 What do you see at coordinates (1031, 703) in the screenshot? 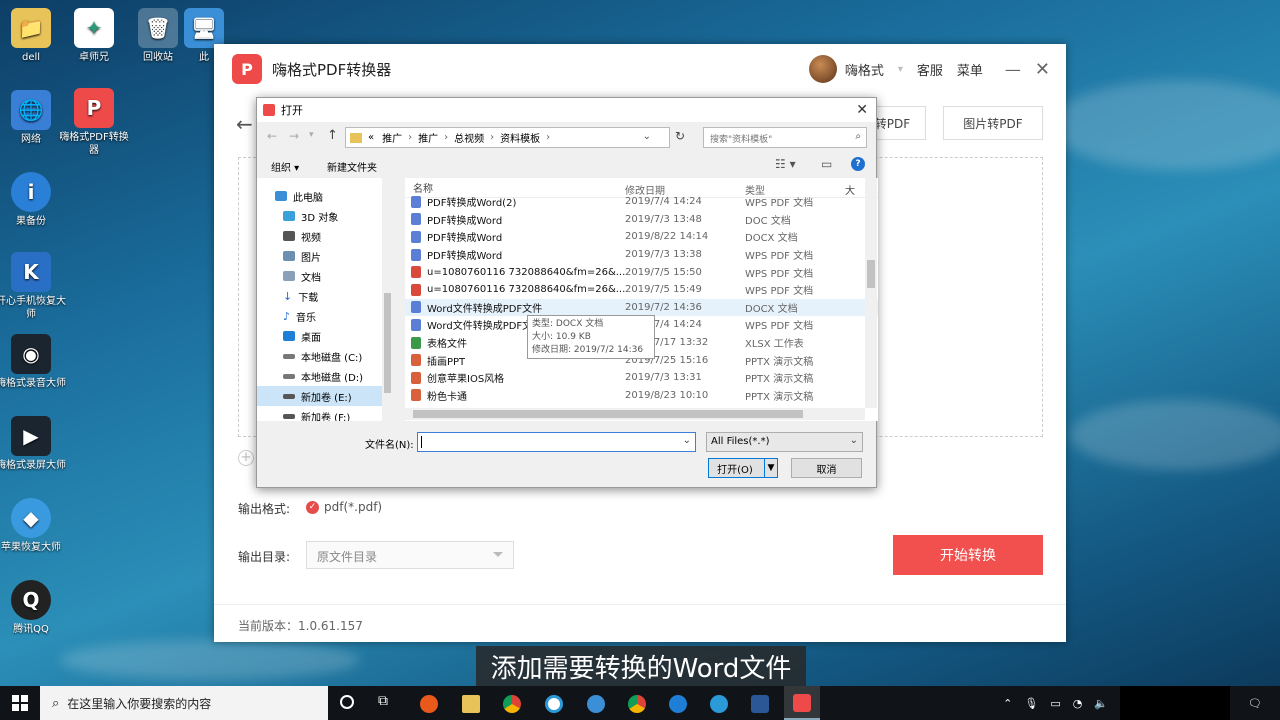
I see `microphone-icon: 🎙` at bounding box center [1031, 703].